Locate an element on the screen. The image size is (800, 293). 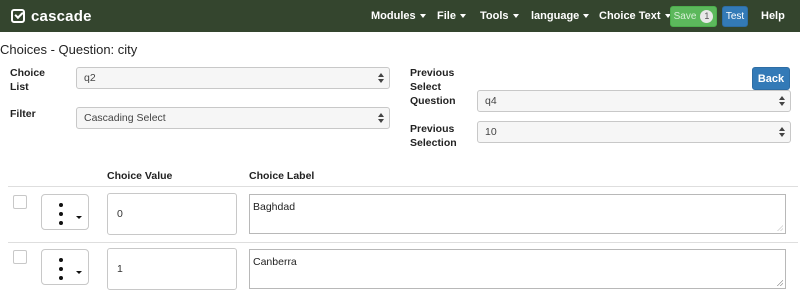
back-button: Back is located at coordinates (771, 78).